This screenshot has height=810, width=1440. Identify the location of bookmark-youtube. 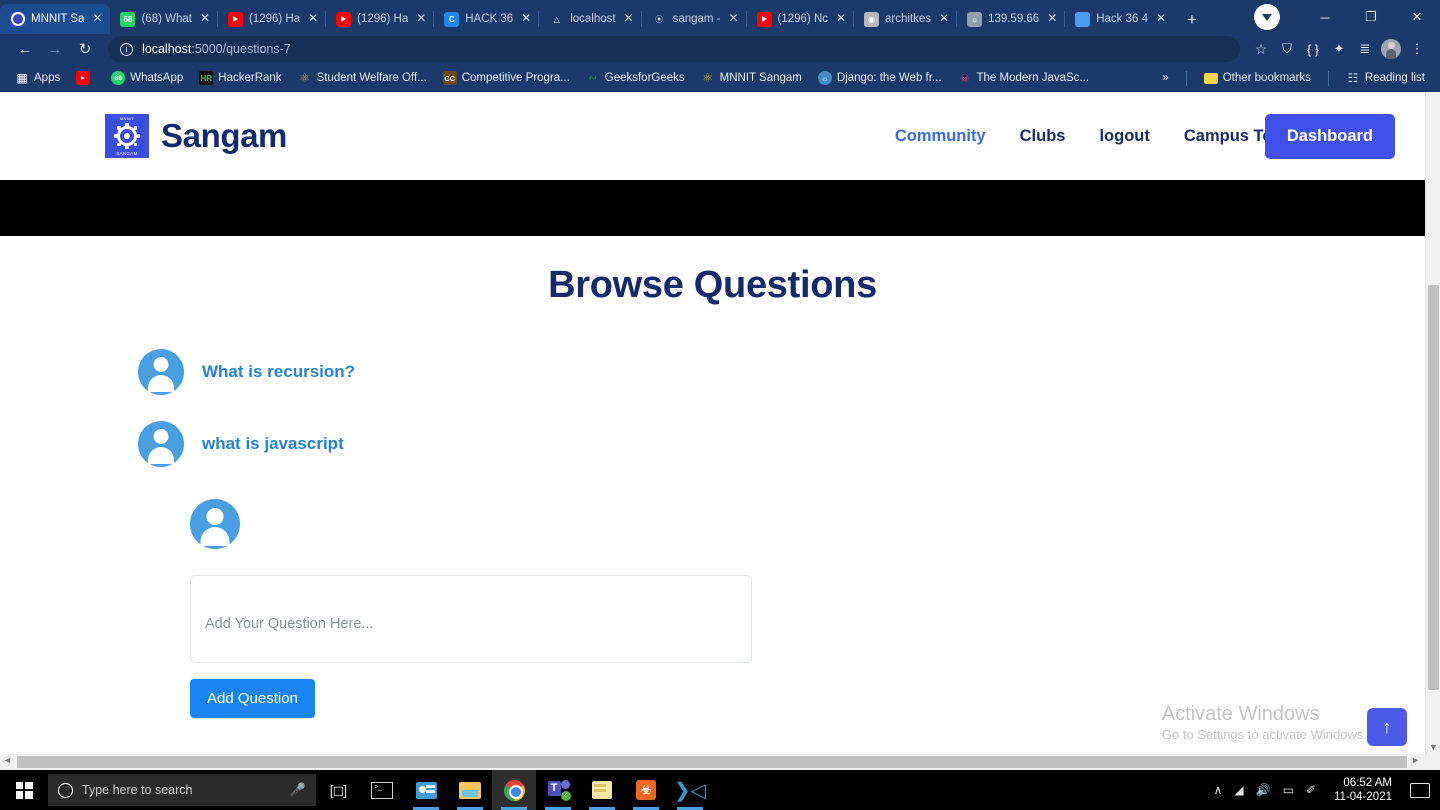
(85, 78).